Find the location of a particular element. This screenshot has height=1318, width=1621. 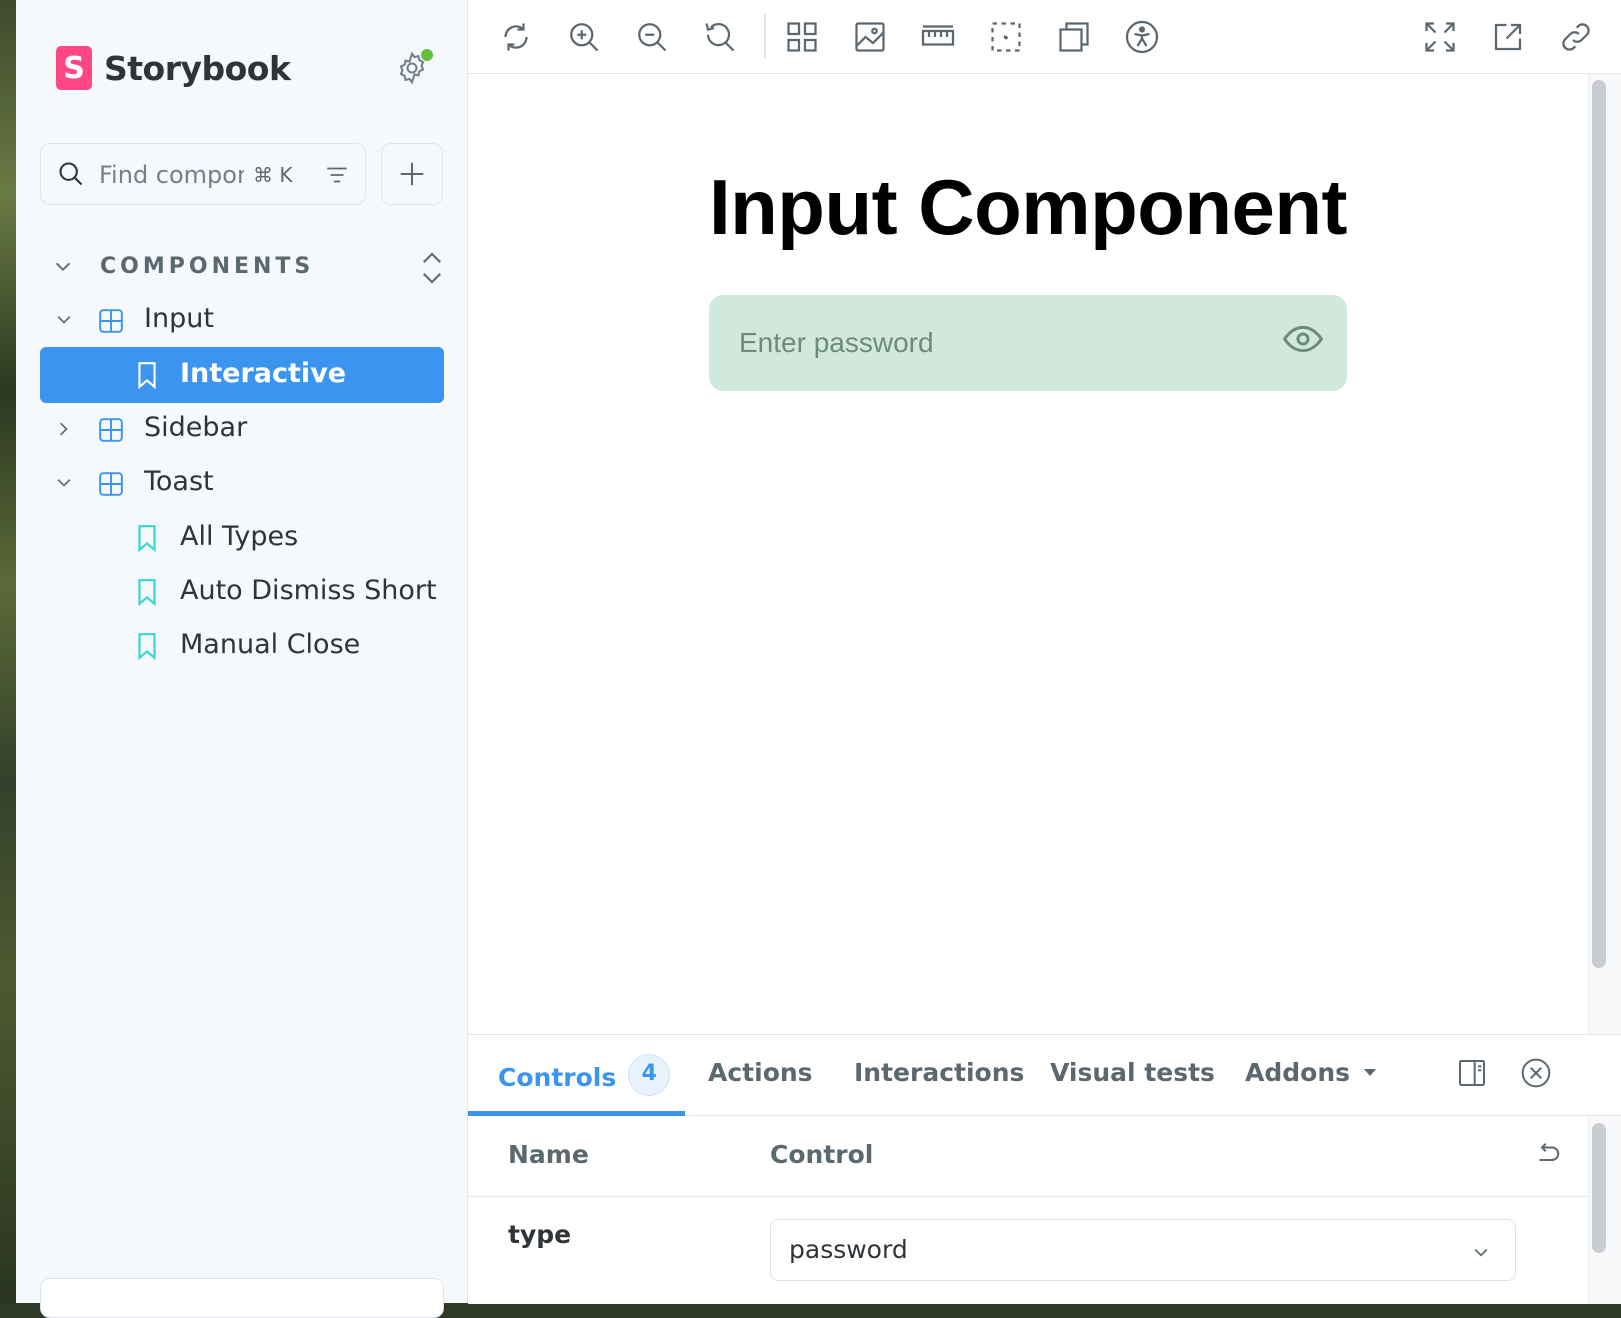

search-shortcut: ⌘ K is located at coordinates (273, 175).